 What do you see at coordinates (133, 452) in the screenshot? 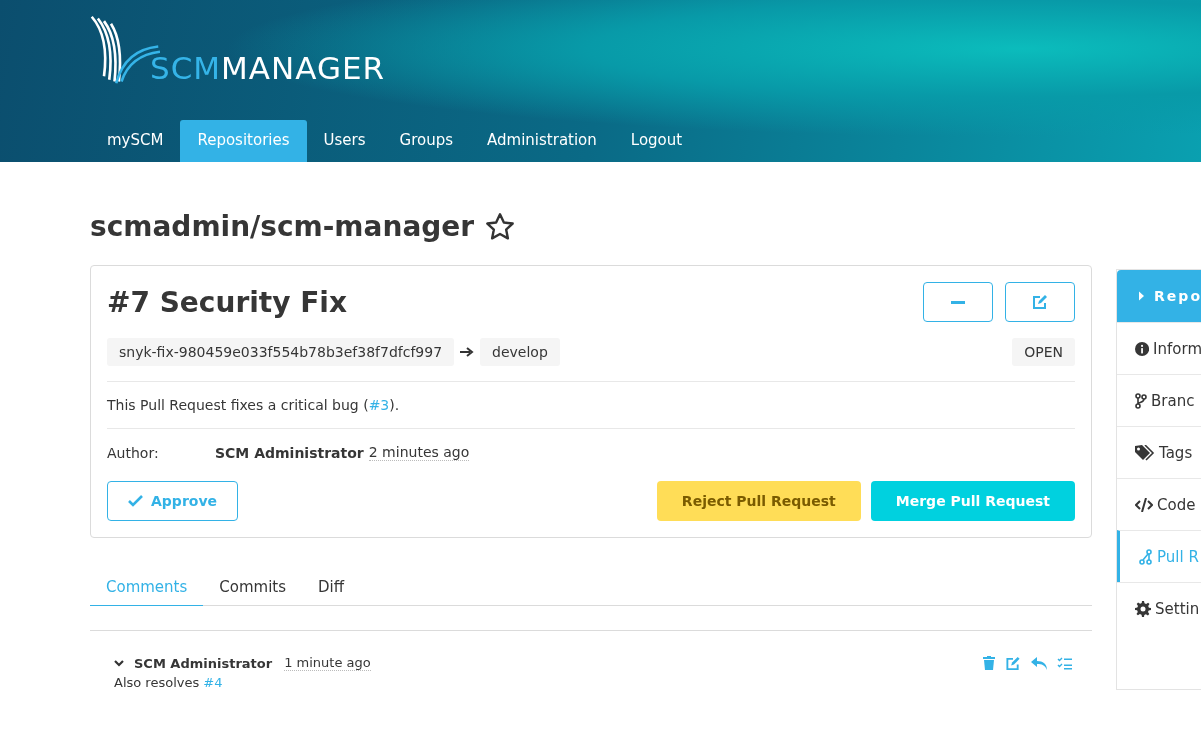
I see `author-label: Author:` at bounding box center [133, 452].